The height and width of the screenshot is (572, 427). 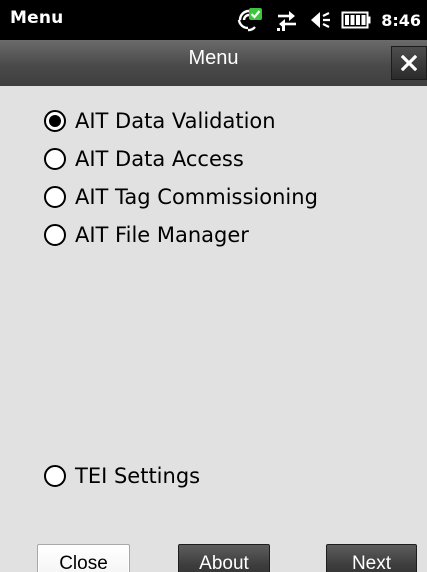 I want to click on about-button: About, so click(x=224, y=558).